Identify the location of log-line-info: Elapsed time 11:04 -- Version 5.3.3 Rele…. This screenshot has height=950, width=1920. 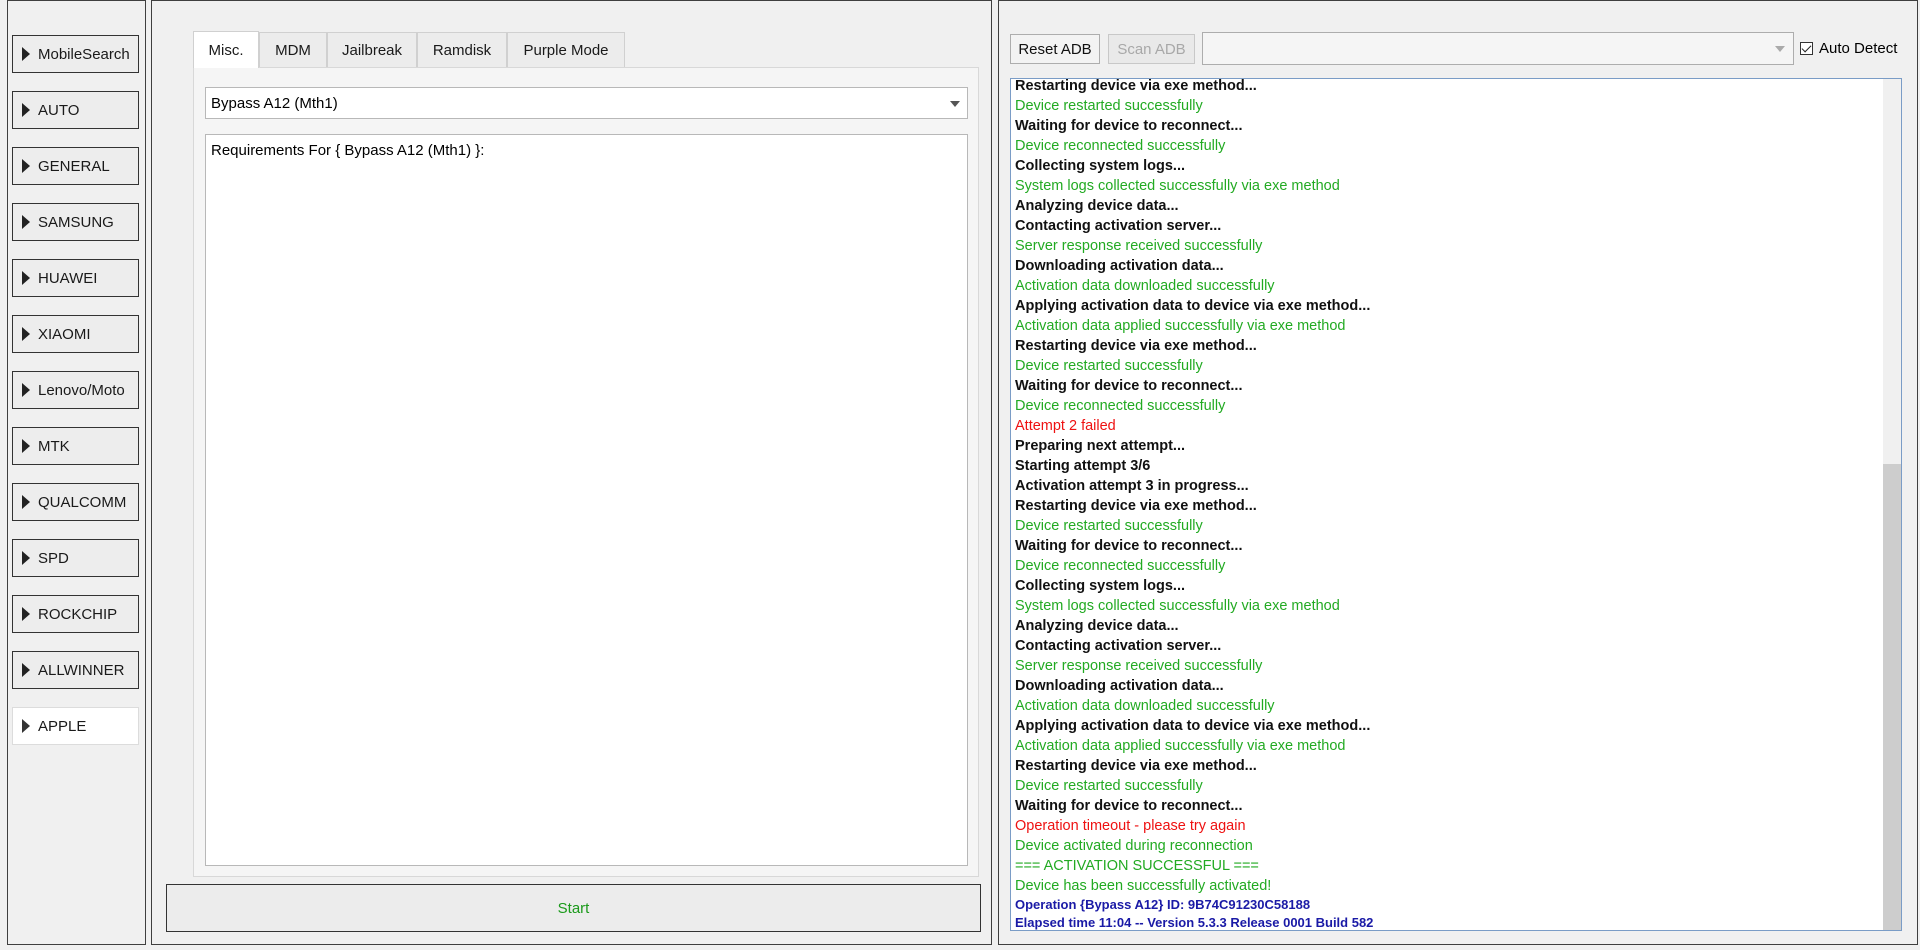
(1194, 922).